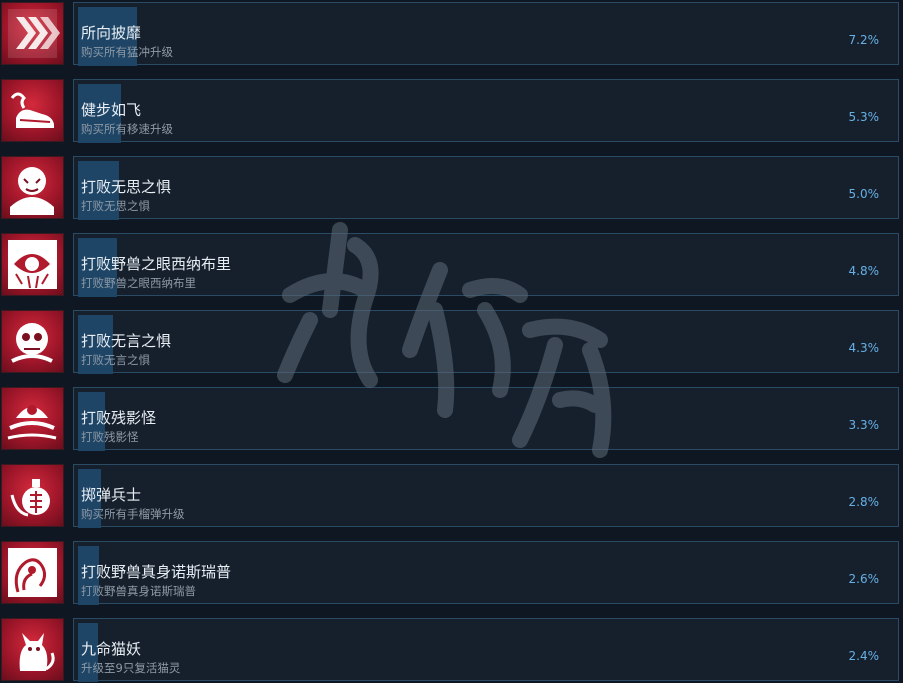  I want to click on achievement-row: 打败无思之惧 打败无思之惧 5.0%, so click(451, 187).